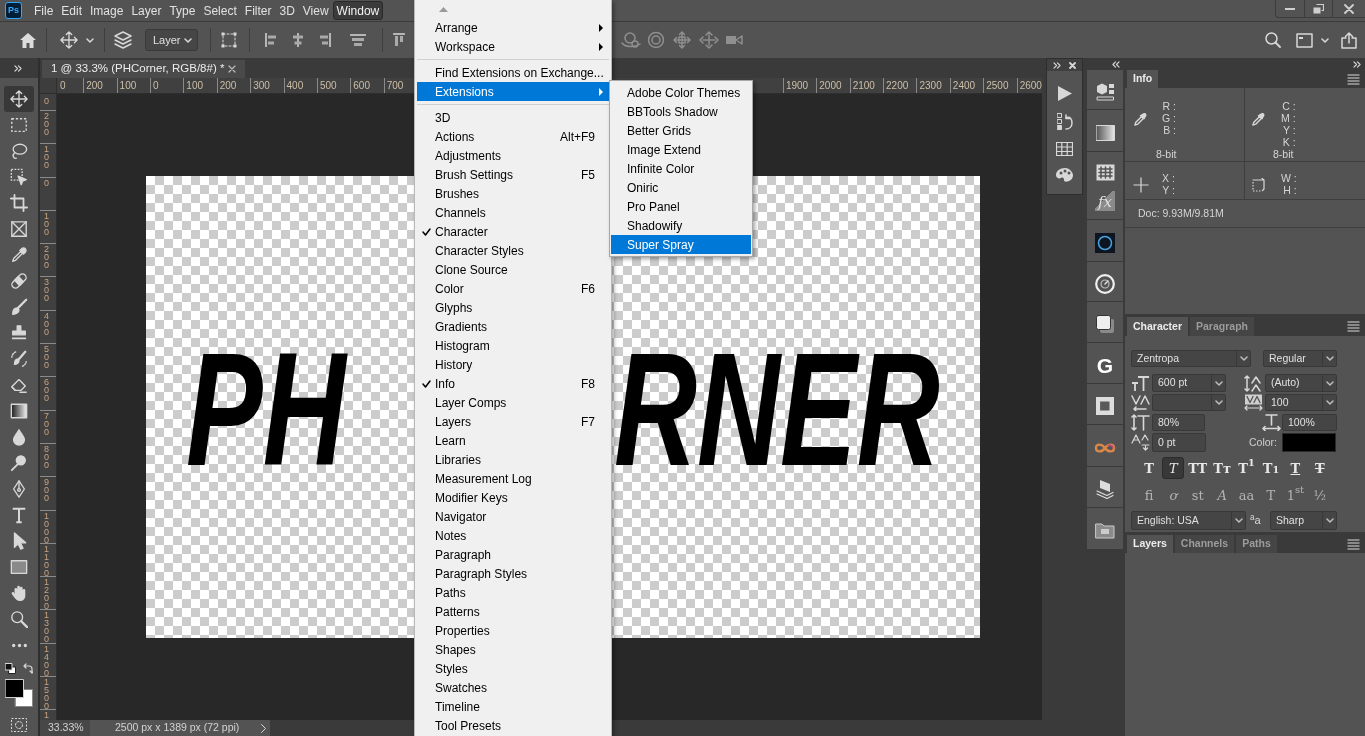 This screenshot has width=1365, height=736. I want to click on menu-item: Color F6, so click(513, 288).